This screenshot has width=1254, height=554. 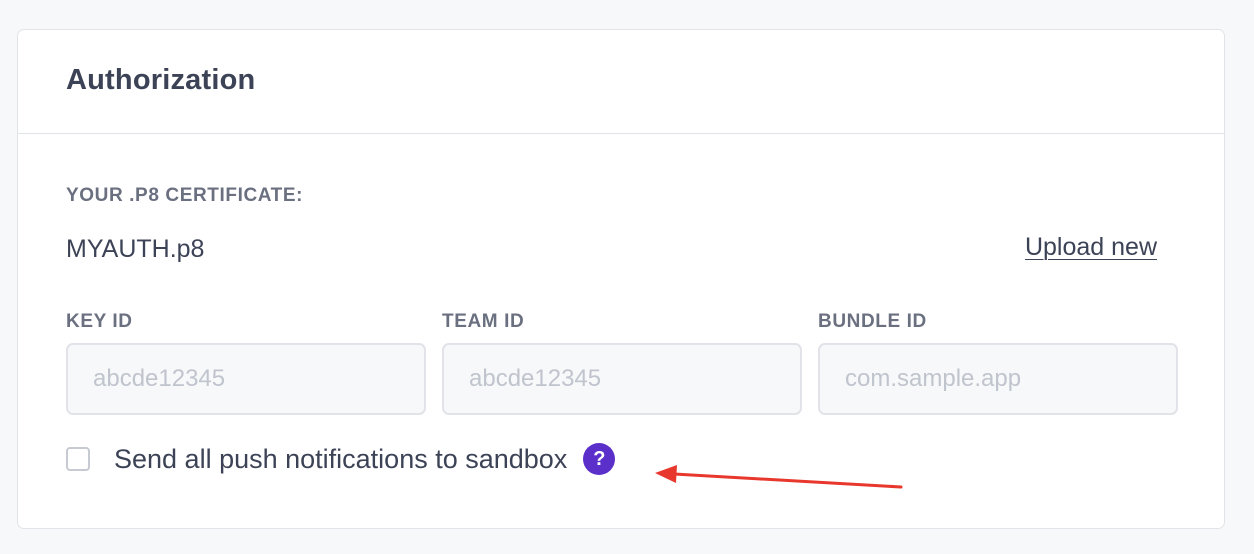 What do you see at coordinates (185, 195) in the screenshot?
I see `certificate-label: YOUR .P8 CERTIFICATE:` at bounding box center [185, 195].